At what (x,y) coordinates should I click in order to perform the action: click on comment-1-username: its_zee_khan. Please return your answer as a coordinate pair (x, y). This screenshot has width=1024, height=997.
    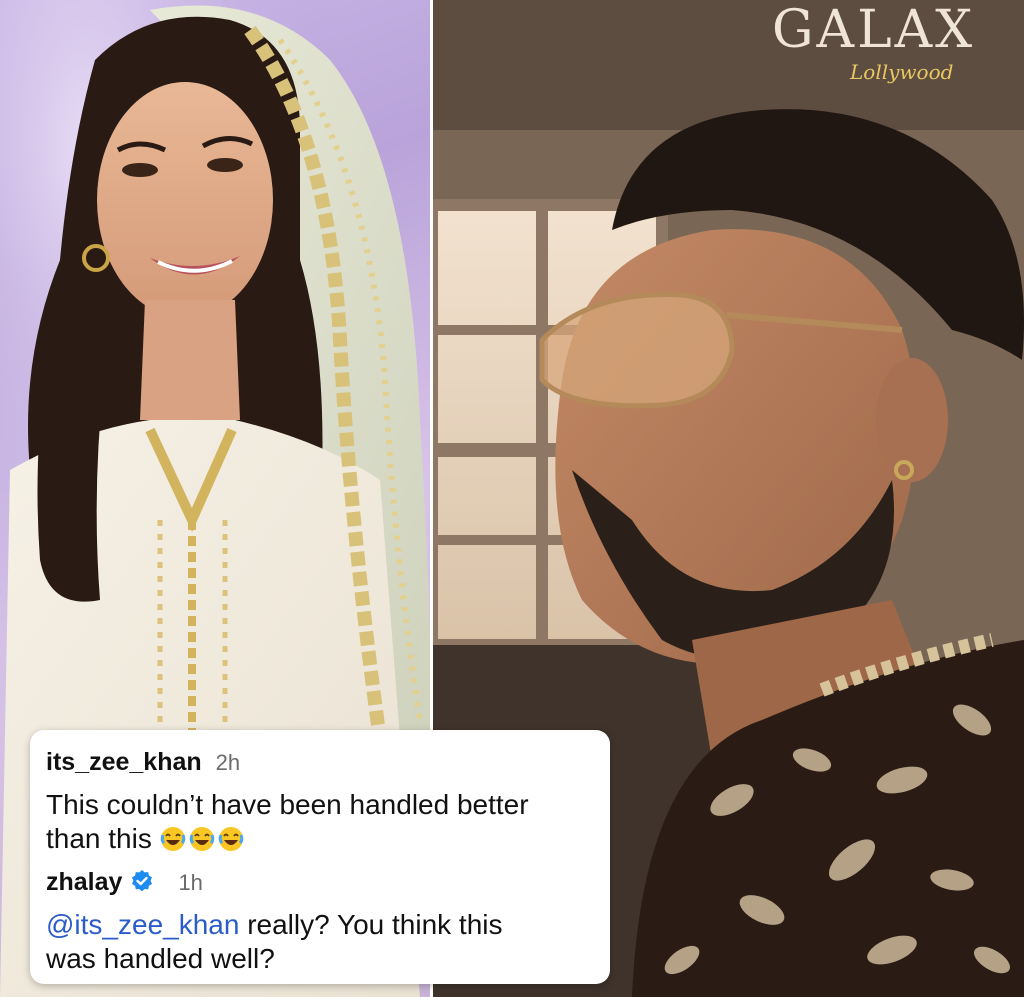
    Looking at the image, I should click on (124, 762).